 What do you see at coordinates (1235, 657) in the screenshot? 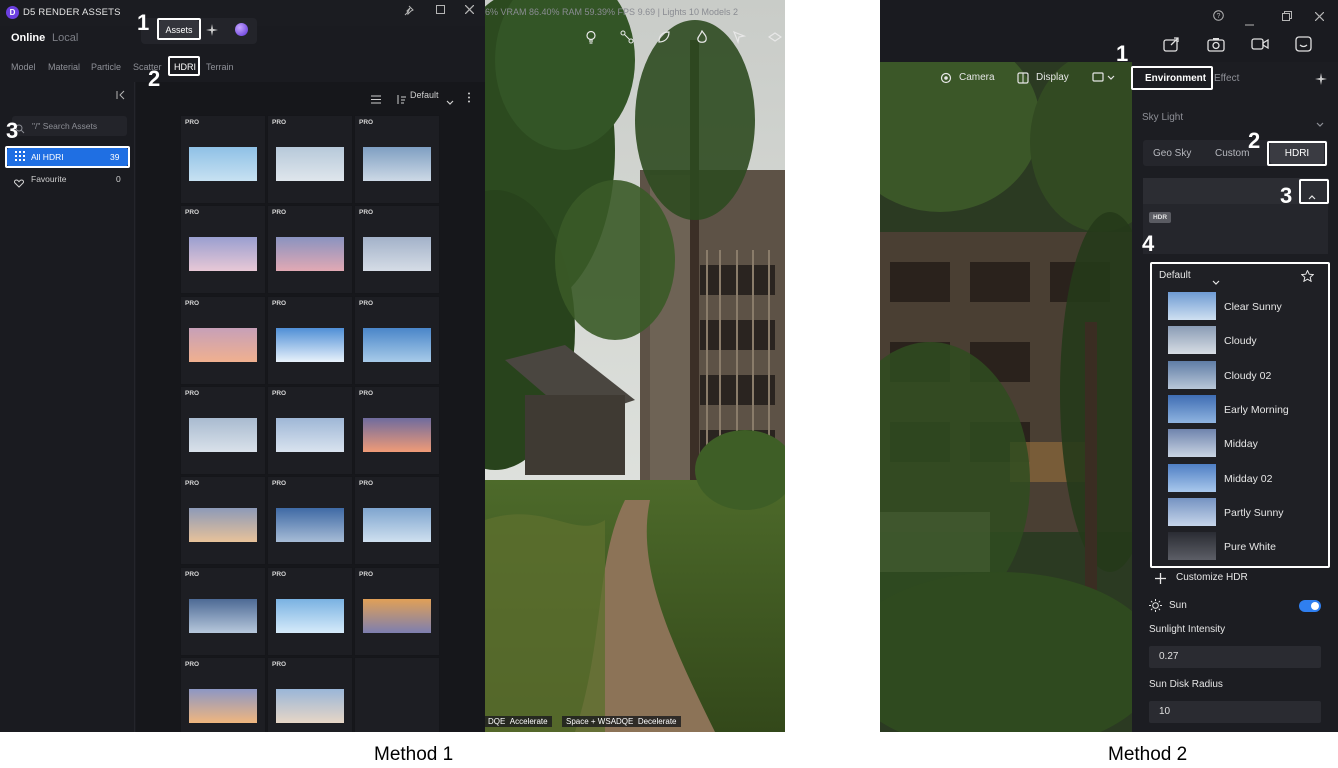
I see `sunlight-intensity-field: 0.27` at bounding box center [1235, 657].